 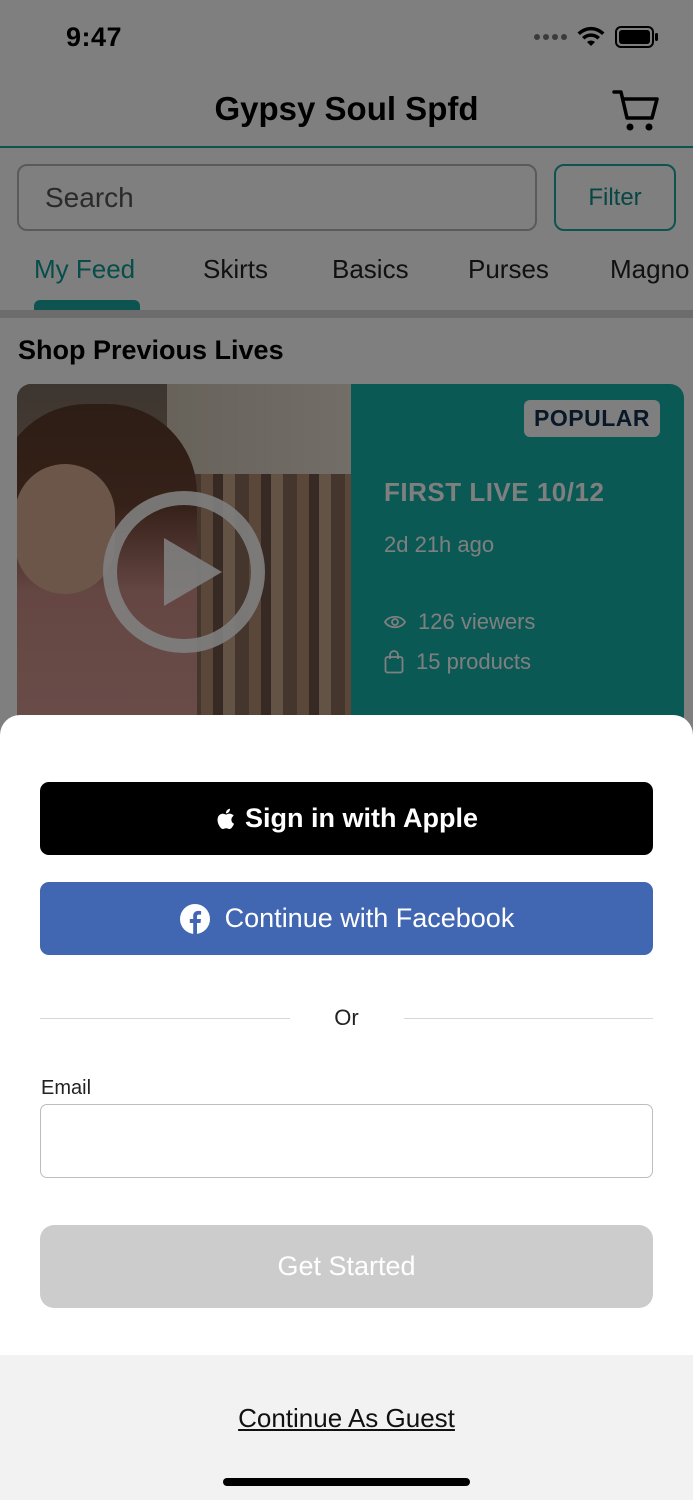 I want to click on continue-with-facebook-button: Continue with Facebook, so click(x=346, y=918).